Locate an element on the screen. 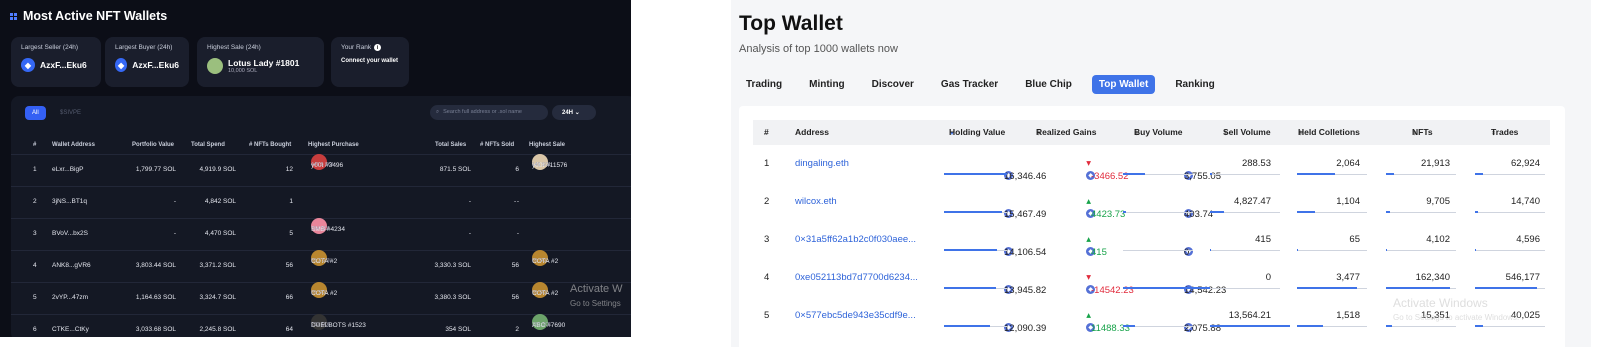 The height and width of the screenshot is (347, 1600). largest-seller-card: Largest Seller (24h) ◆ AzxF...Eku6 is located at coordinates (56, 62).